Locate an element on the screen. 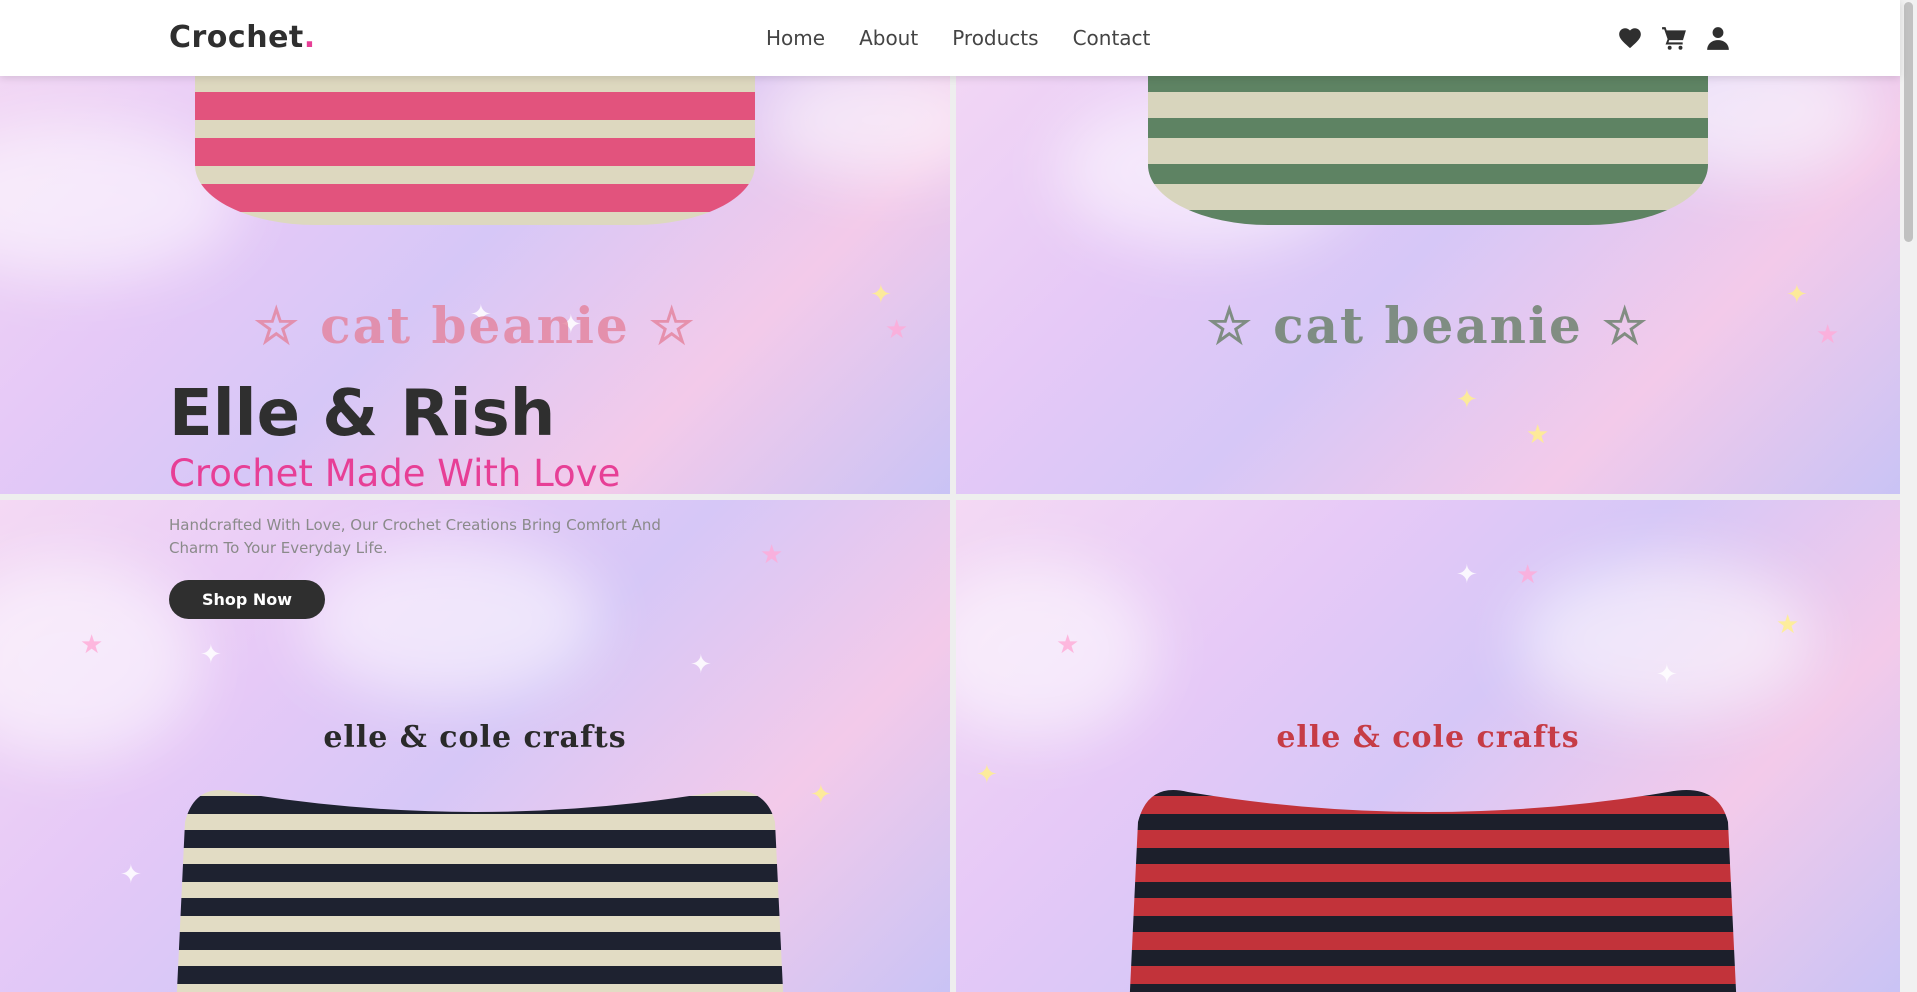 This screenshot has height=992, width=1917. cart-icon is located at coordinates (1674, 38).